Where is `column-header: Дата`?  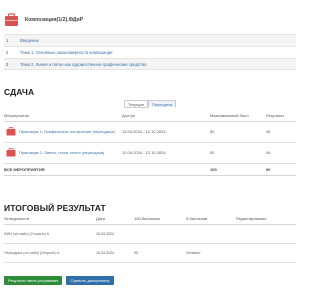
column-header: Дата is located at coordinates (115, 219).